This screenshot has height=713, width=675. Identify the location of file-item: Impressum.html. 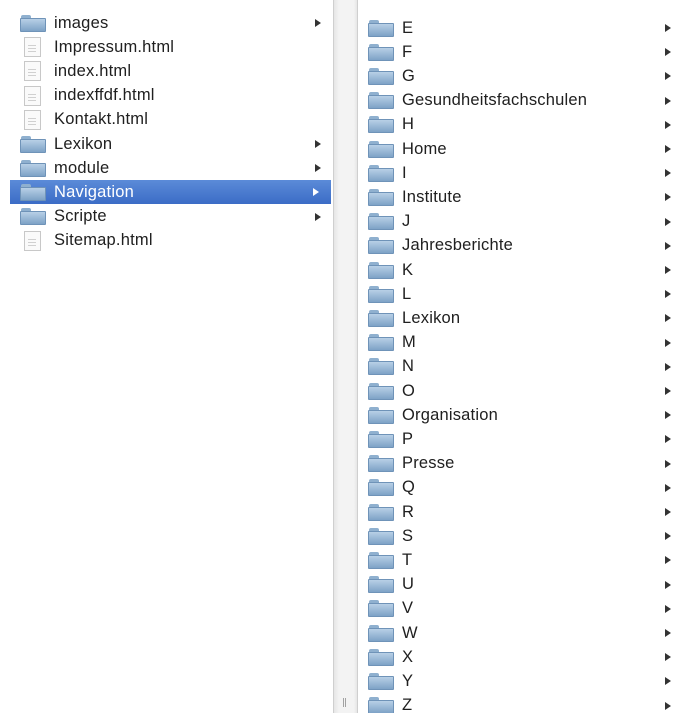
(166, 47).